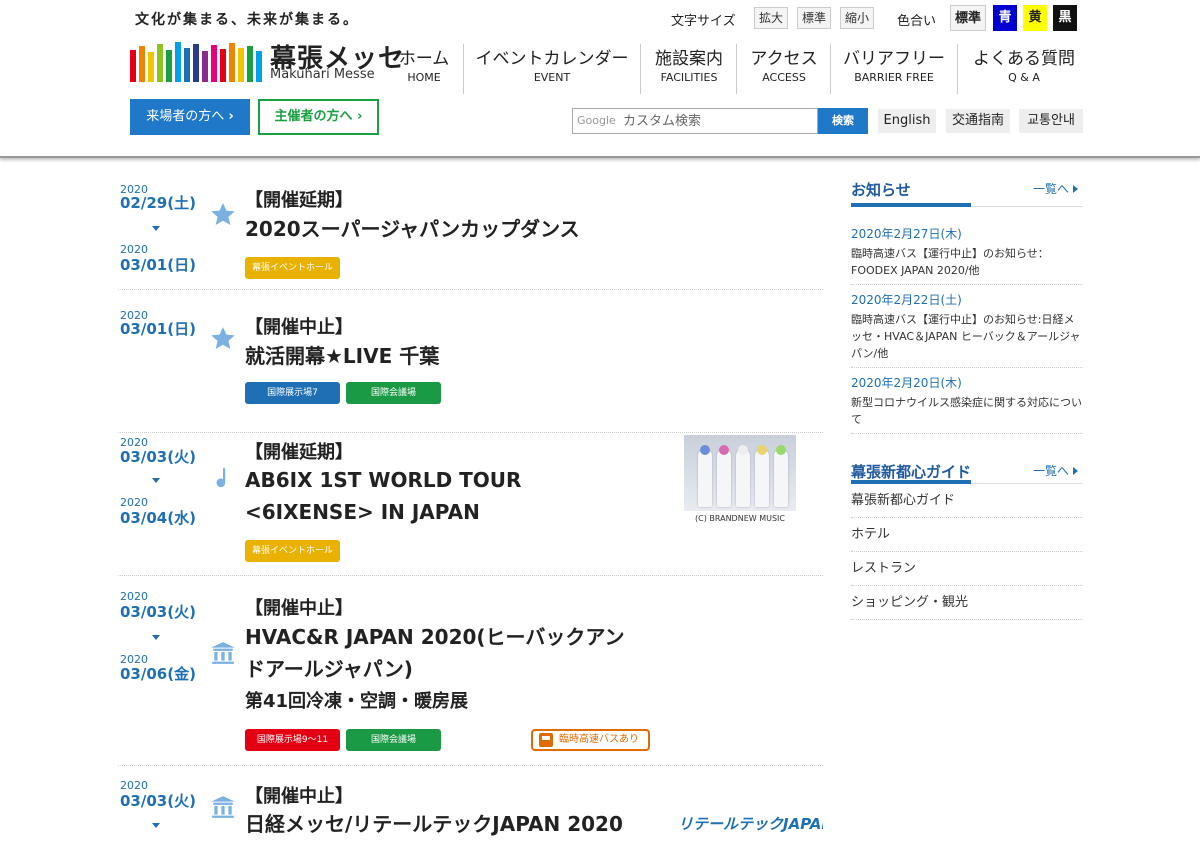 This screenshot has height=842, width=1200. Describe the element at coordinates (857, 18) in the screenshot. I see `font-shrink-button: 縮小` at that location.